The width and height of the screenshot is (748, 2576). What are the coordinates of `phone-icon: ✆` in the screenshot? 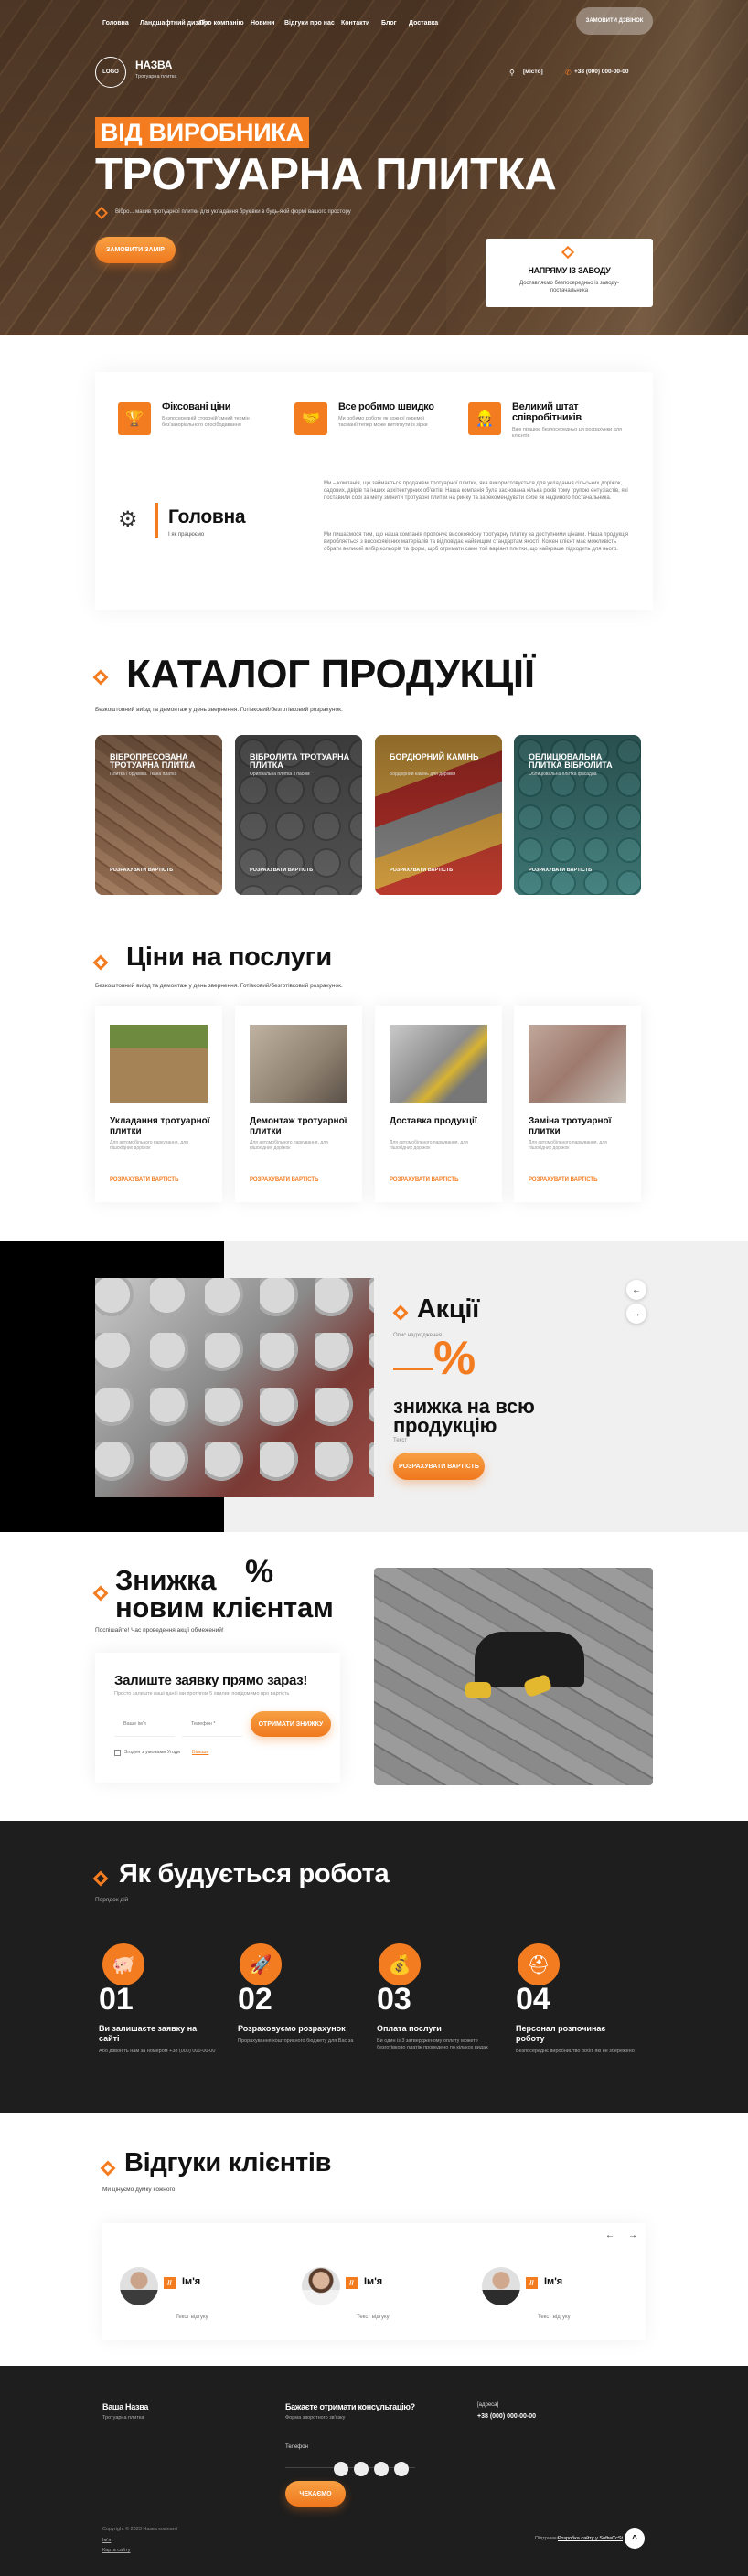 It's located at (568, 73).